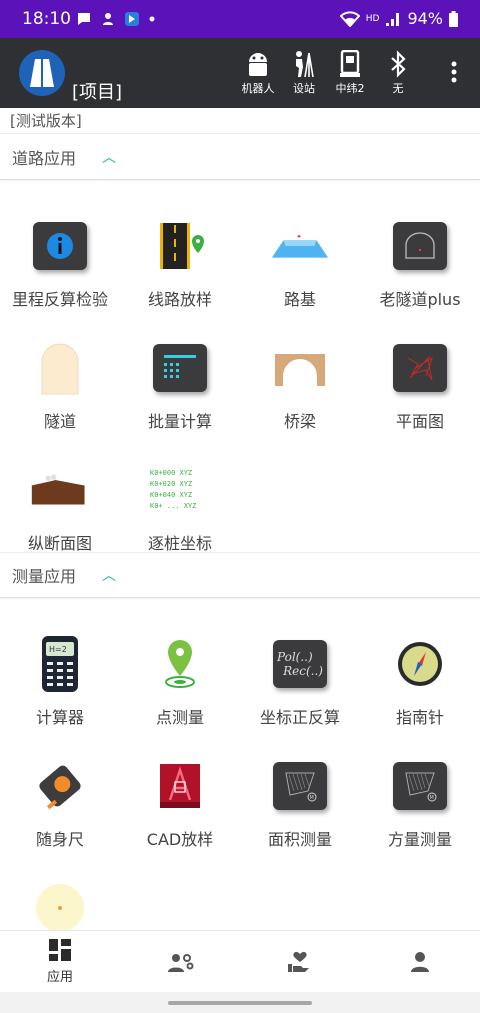 The image size is (480, 1013). What do you see at coordinates (59, 839) in the screenshot?
I see `app-label: 随身尺` at bounding box center [59, 839].